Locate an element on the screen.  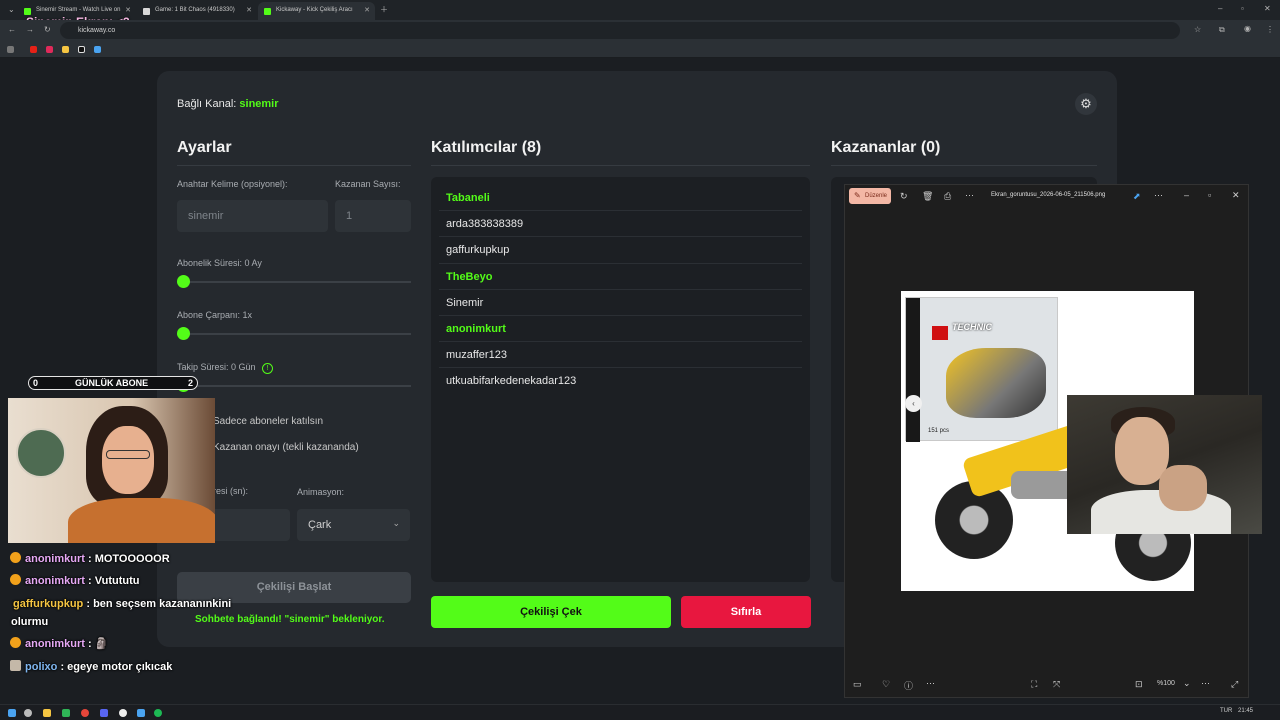
sub-duration-slider is located at coordinates (294, 281).